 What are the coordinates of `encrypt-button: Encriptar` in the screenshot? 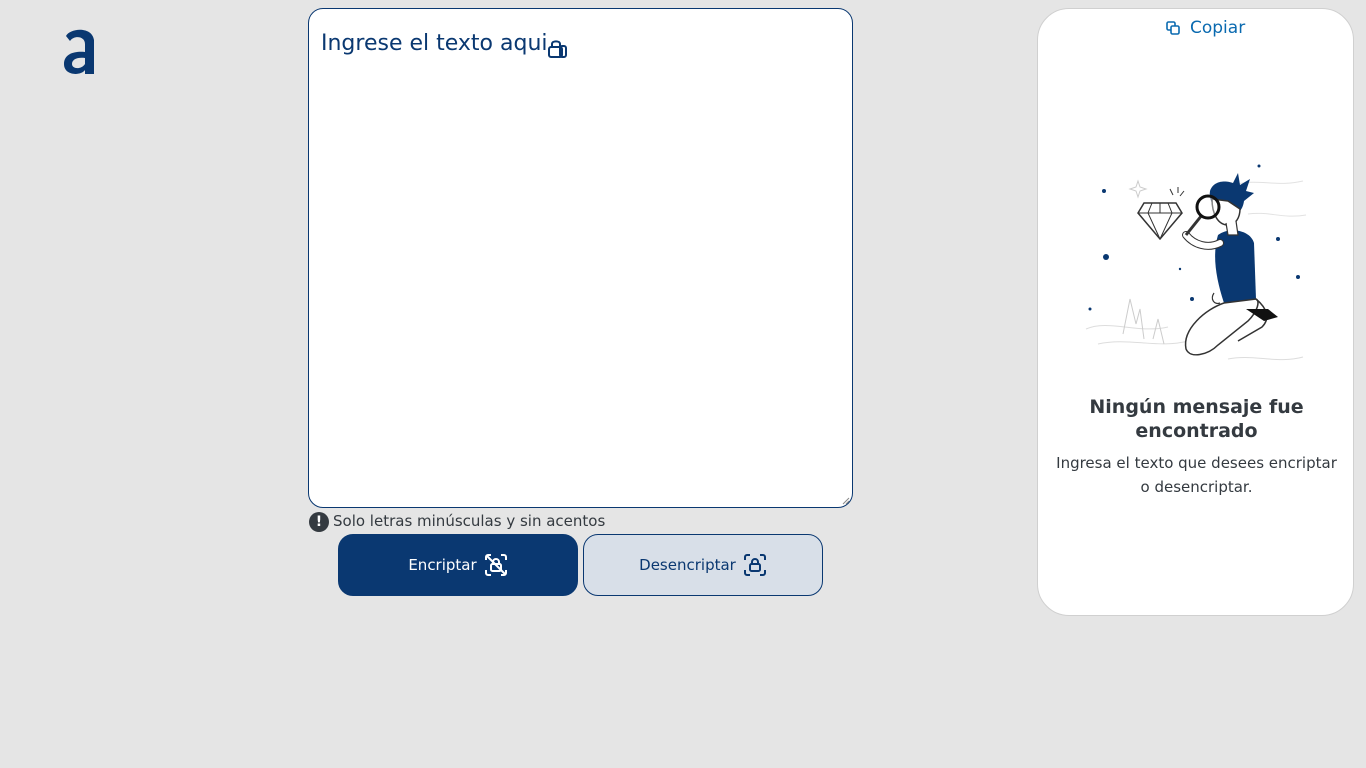 It's located at (458, 565).